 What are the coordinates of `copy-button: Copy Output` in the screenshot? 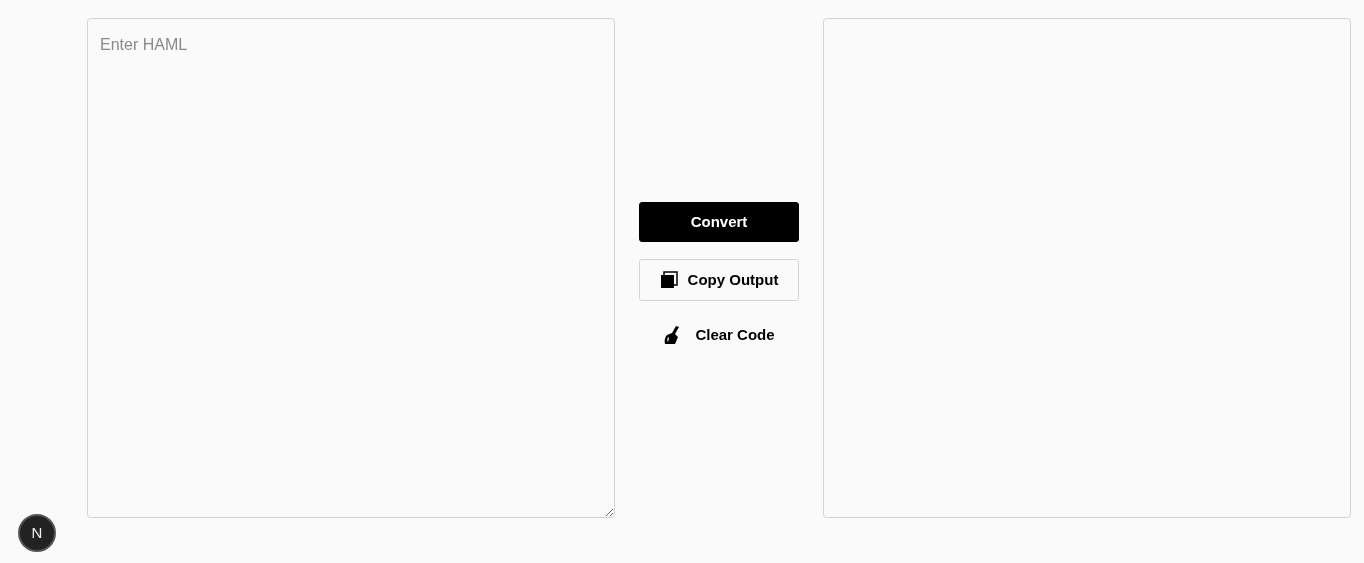 It's located at (719, 280).